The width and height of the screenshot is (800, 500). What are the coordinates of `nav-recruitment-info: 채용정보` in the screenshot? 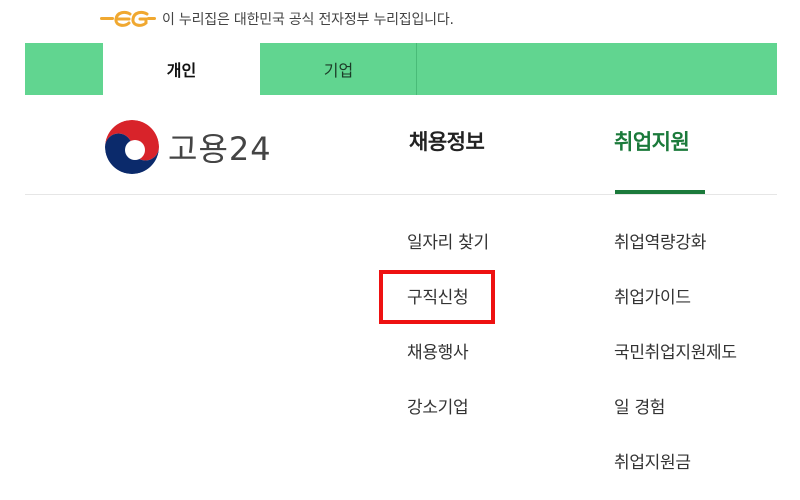 It's located at (447, 141).